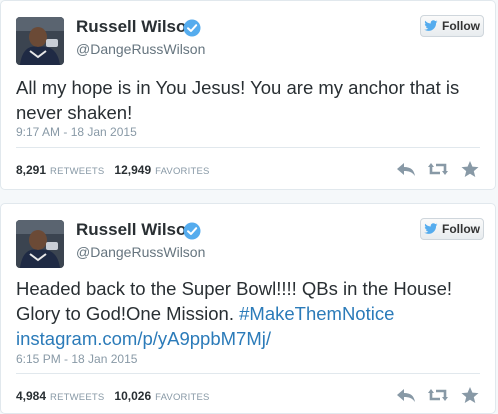  Describe the element at coordinates (31, 170) in the screenshot. I see `retweet-count: 8,291` at that location.